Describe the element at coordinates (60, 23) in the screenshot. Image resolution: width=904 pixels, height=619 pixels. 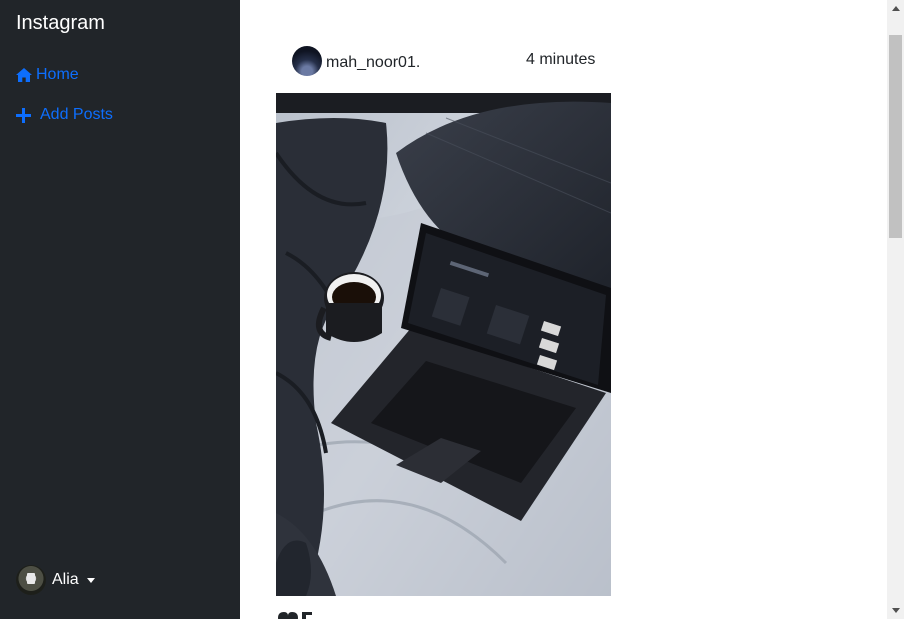
I see `brand-title: Instagram` at that location.